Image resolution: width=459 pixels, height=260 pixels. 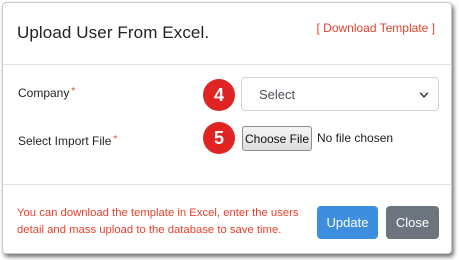 I want to click on company-select: Select, so click(x=340, y=94).